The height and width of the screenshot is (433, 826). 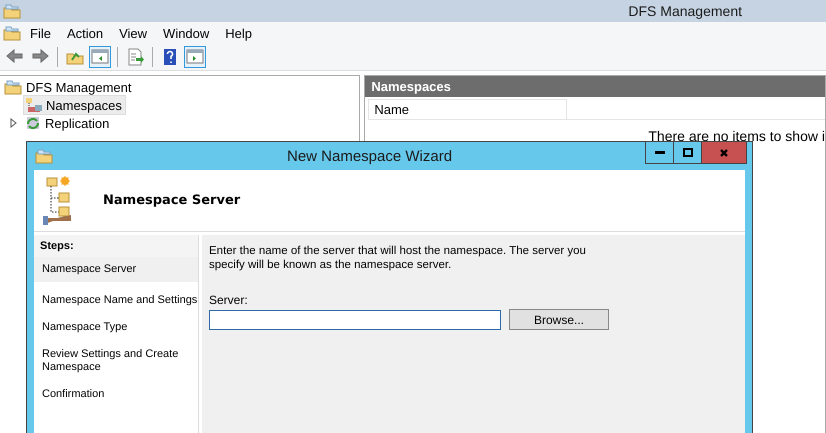 What do you see at coordinates (595, 86) in the screenshot?
I see `pane-header: Namespaces` at bounding box center [595, 86].